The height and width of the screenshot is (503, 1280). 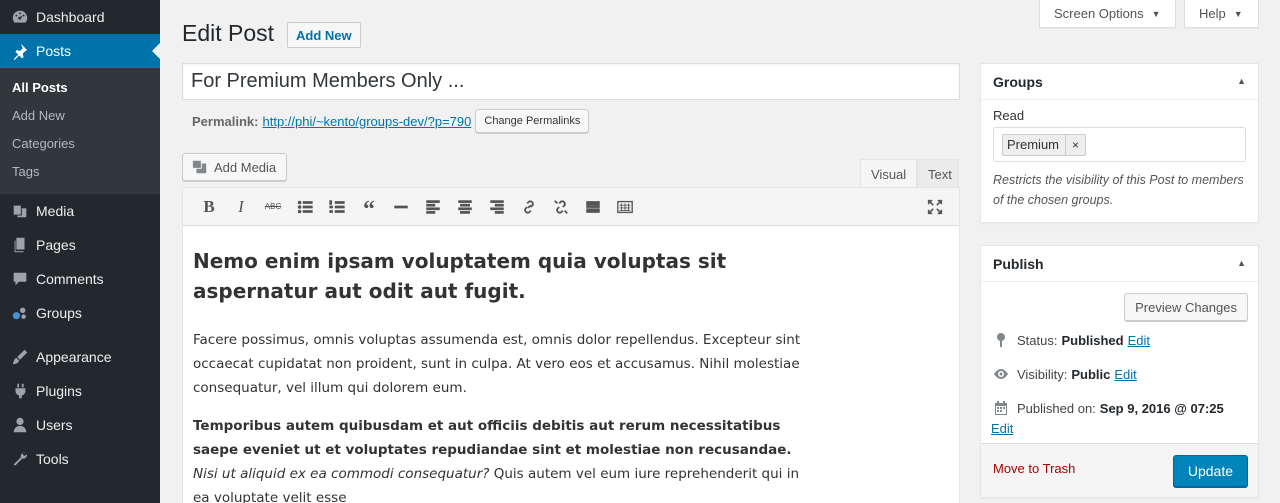 What do you see at coordinates (1009, 115) in the screenshot?
I see `read-label: Read` at bounding box center [1009, 115].